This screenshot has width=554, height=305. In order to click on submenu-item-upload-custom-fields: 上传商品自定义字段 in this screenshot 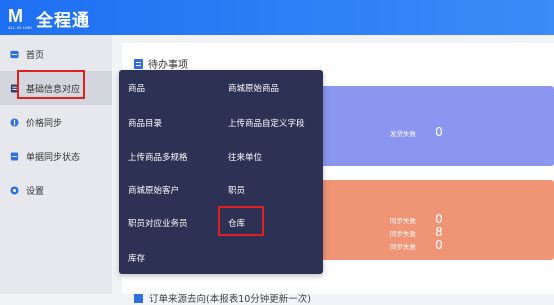, I will do `click(266, 123)`.